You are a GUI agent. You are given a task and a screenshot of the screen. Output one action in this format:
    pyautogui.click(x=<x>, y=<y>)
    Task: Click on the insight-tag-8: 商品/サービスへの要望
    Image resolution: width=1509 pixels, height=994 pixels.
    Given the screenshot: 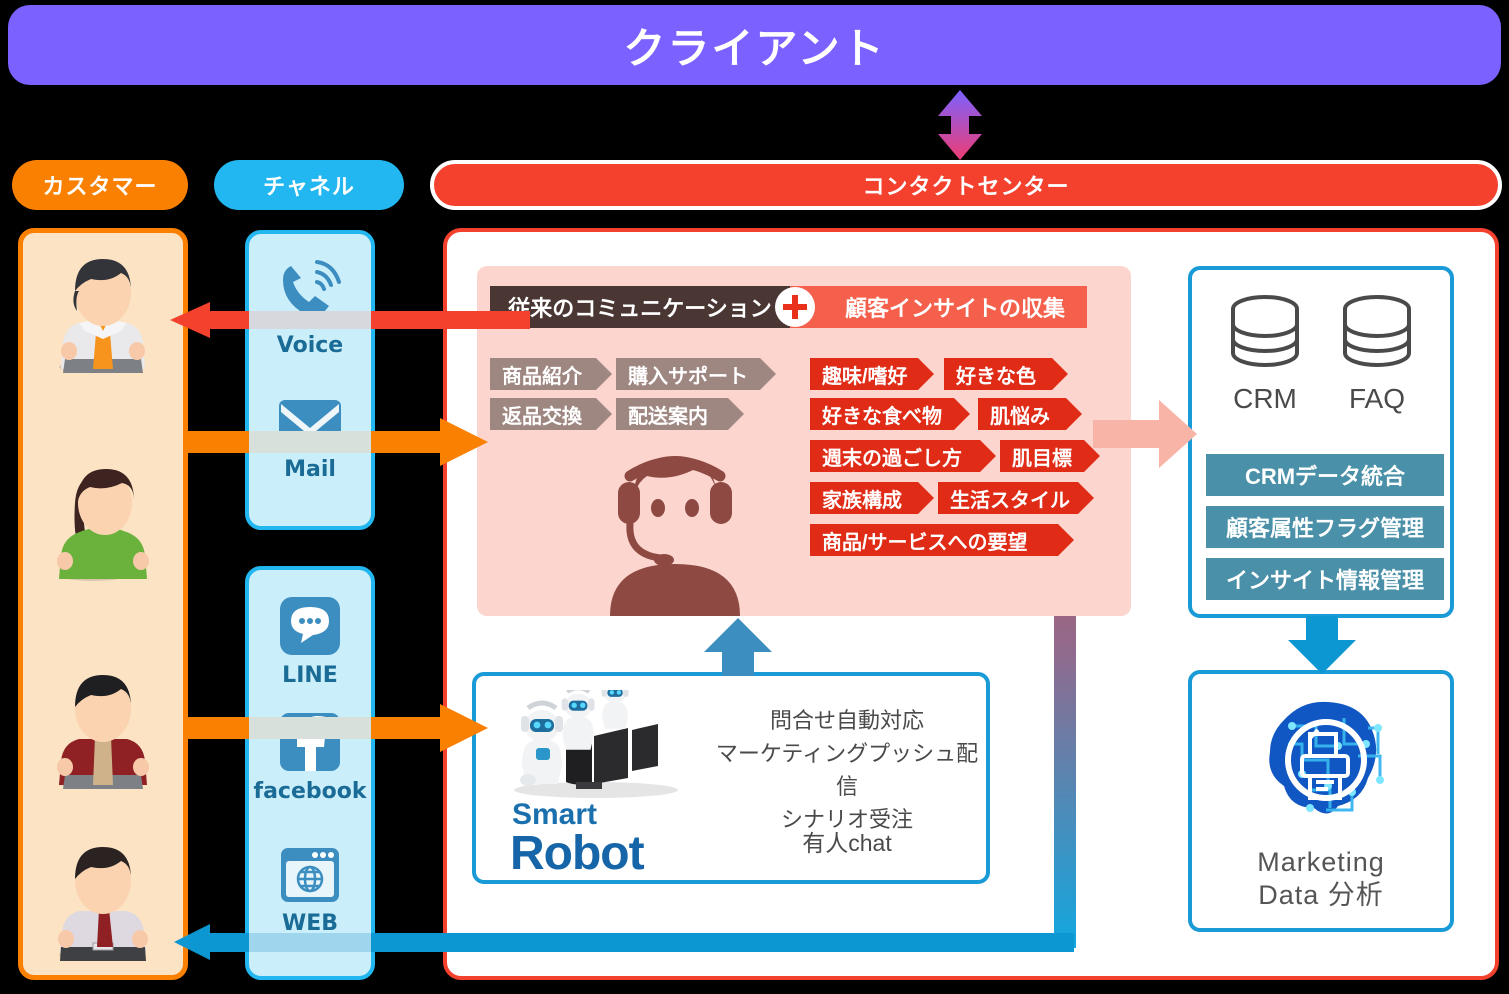 What is the action you would take?
    pyautogui.click(x=942, y=540)
    